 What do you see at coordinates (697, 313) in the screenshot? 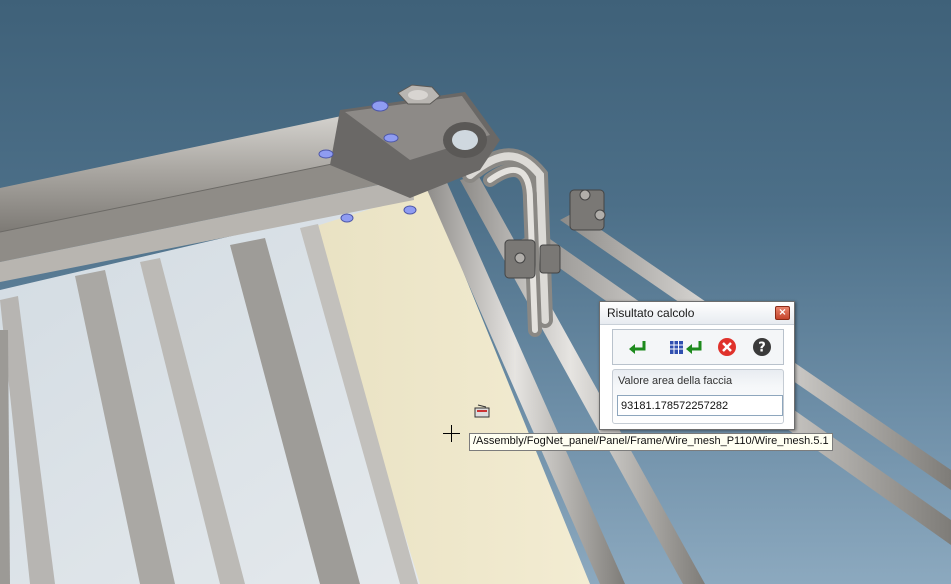
I see `dialog-titlebar: Risultato calcolo ×` at bounding box center [697, 313].